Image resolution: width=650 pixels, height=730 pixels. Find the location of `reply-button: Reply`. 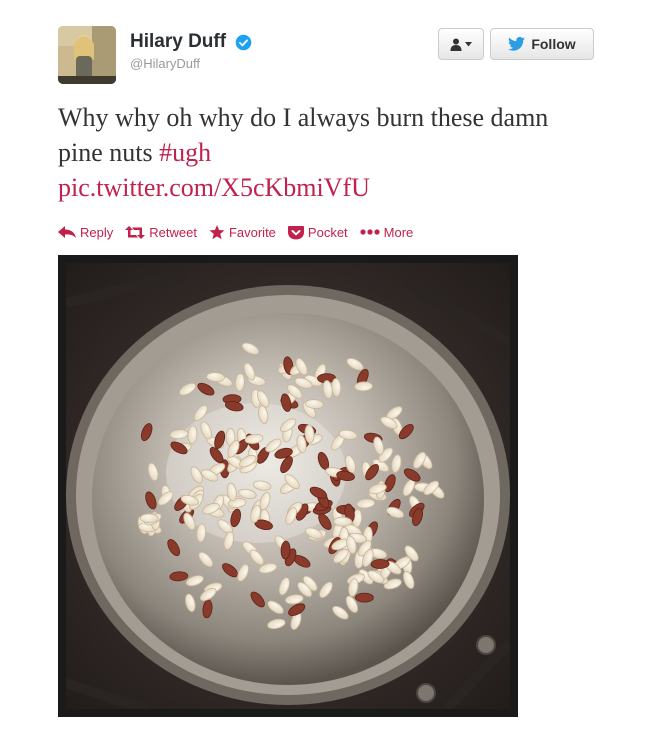

reply-button: Reply is located at coordinates (85, 232).